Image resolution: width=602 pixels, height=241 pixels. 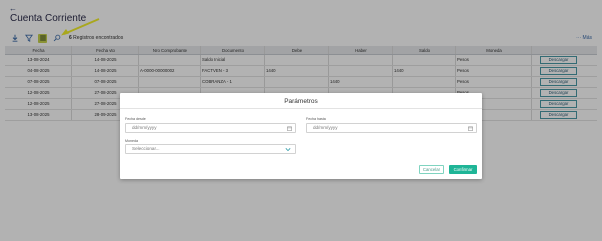 What do you see at coordinates (431, 169) in the screenshot?
I see `cancel-button: Cancelar` at bounding box center [431, 169].